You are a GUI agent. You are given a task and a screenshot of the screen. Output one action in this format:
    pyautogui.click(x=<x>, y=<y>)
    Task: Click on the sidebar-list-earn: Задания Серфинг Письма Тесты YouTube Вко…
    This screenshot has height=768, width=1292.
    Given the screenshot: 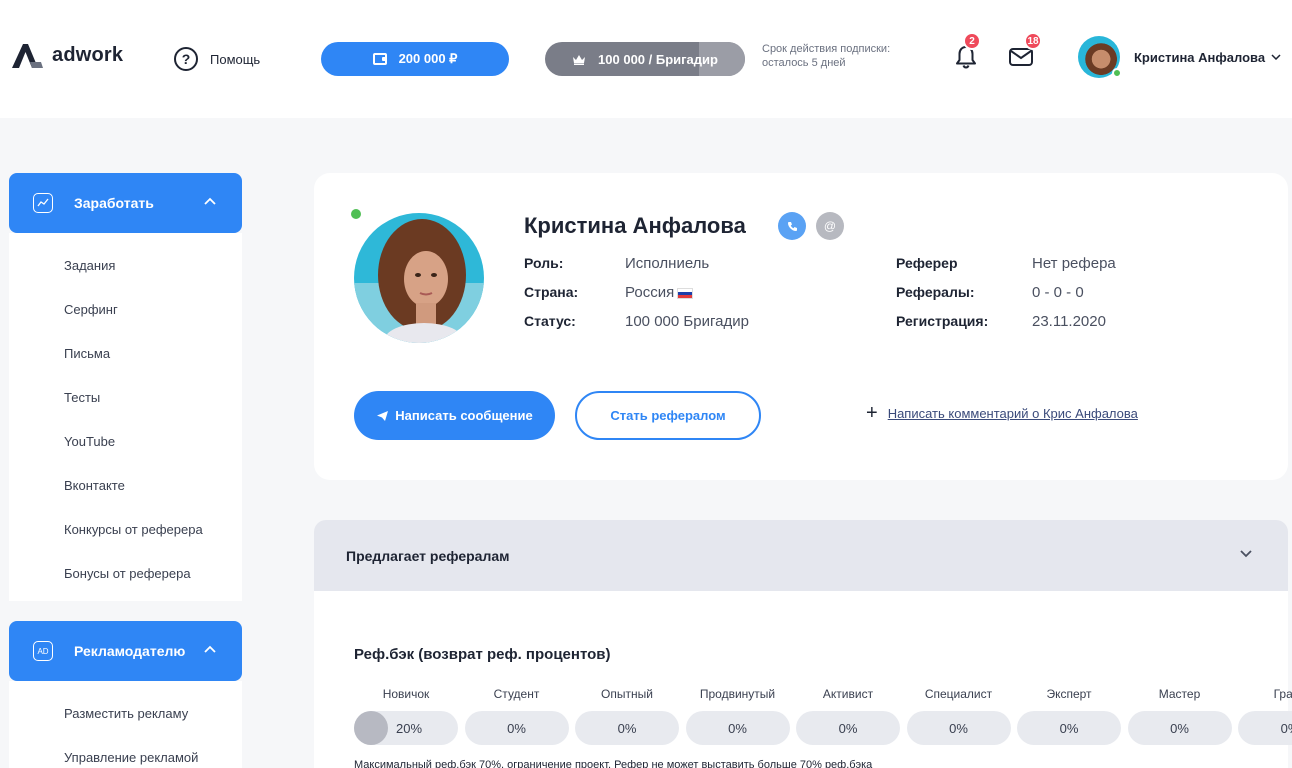 What is the action you would take?
    pyautogui.click(x=125, y=417)
    